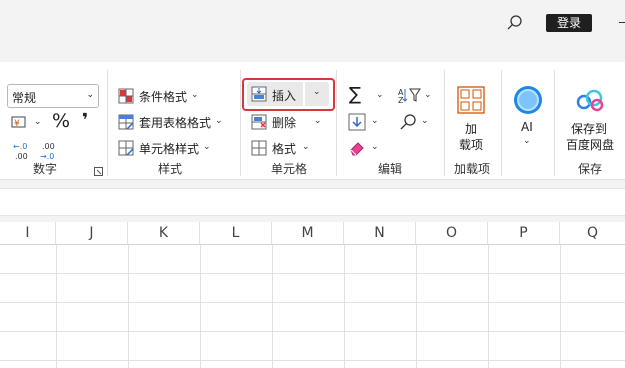  What do you see at coordinates (126, 123) in the screenshot?
I see `format-as-table-icon` at bounding box center [126, 123].